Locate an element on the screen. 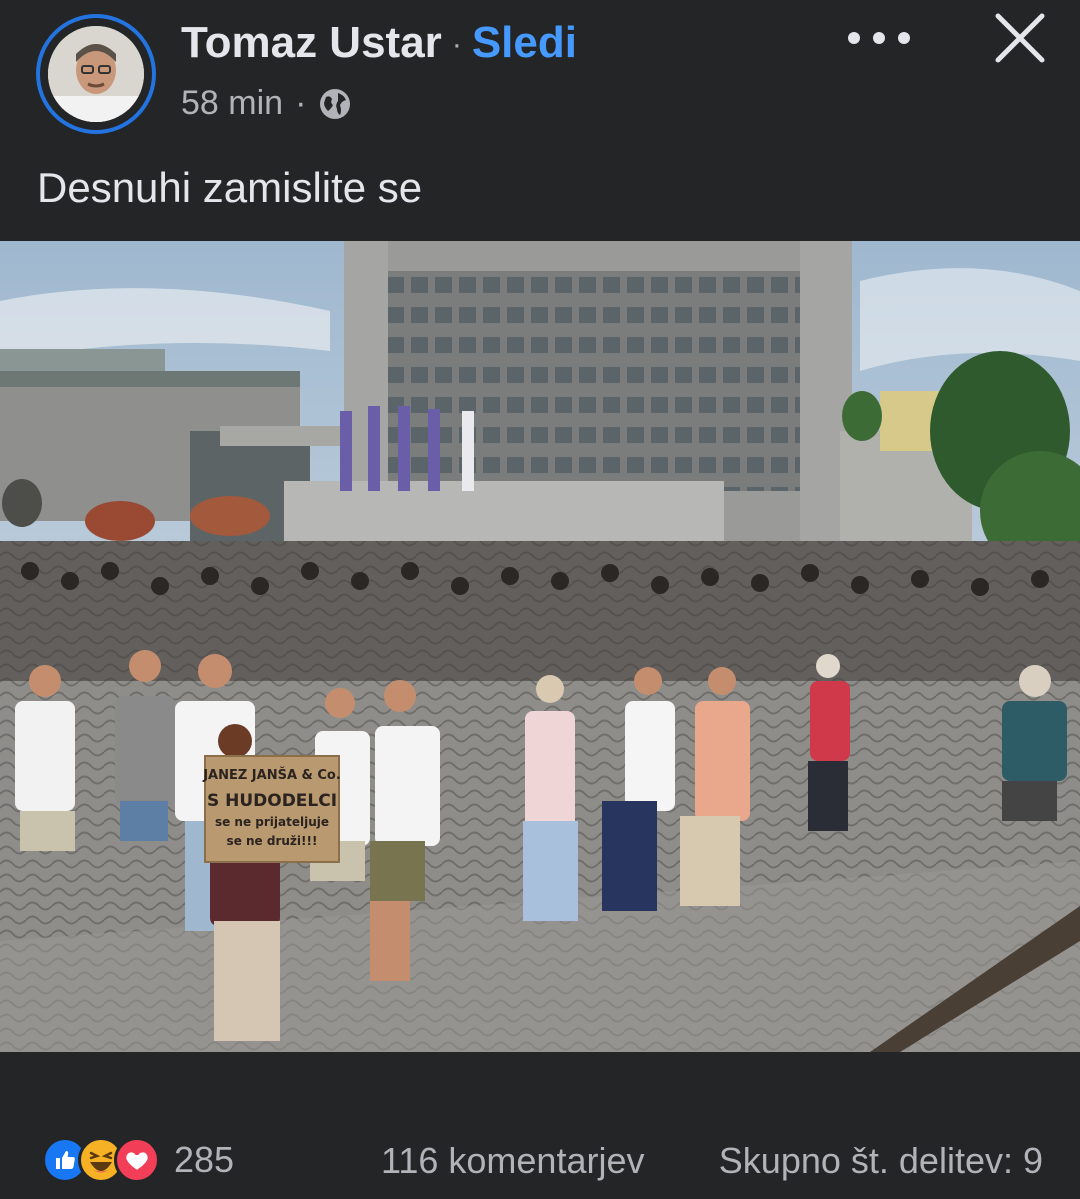  avatar-image is located at coordinates (96, 74).